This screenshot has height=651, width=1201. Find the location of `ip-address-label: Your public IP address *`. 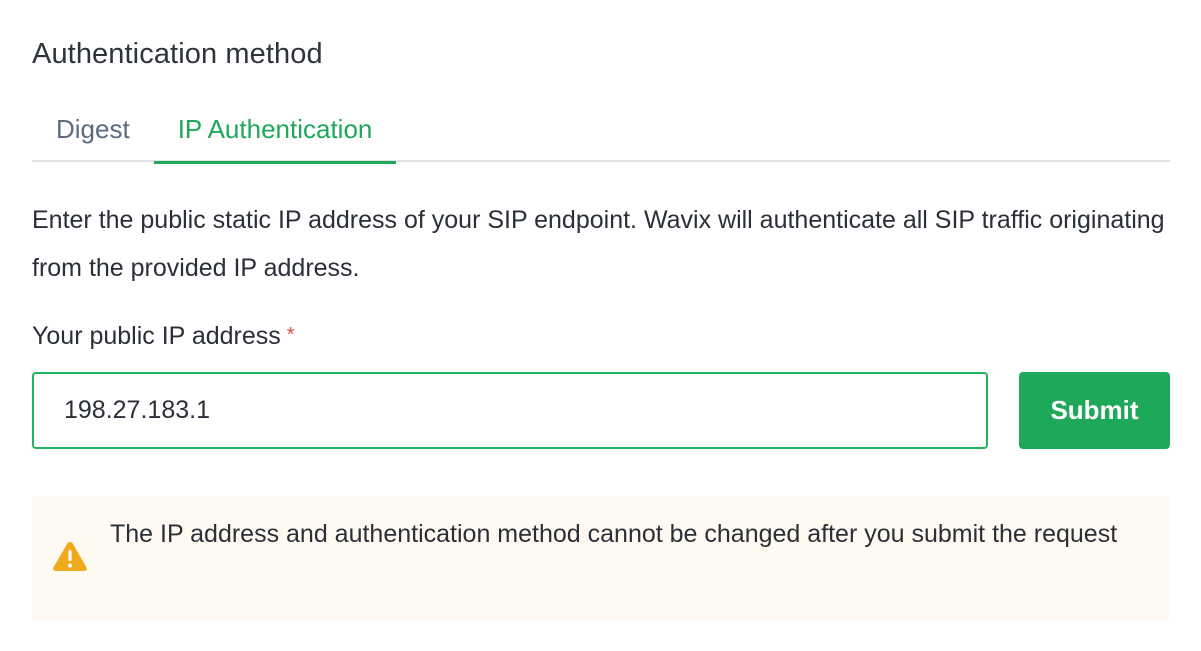

ip-address-label: Your public IP address * is located at coordinates (163, 336).